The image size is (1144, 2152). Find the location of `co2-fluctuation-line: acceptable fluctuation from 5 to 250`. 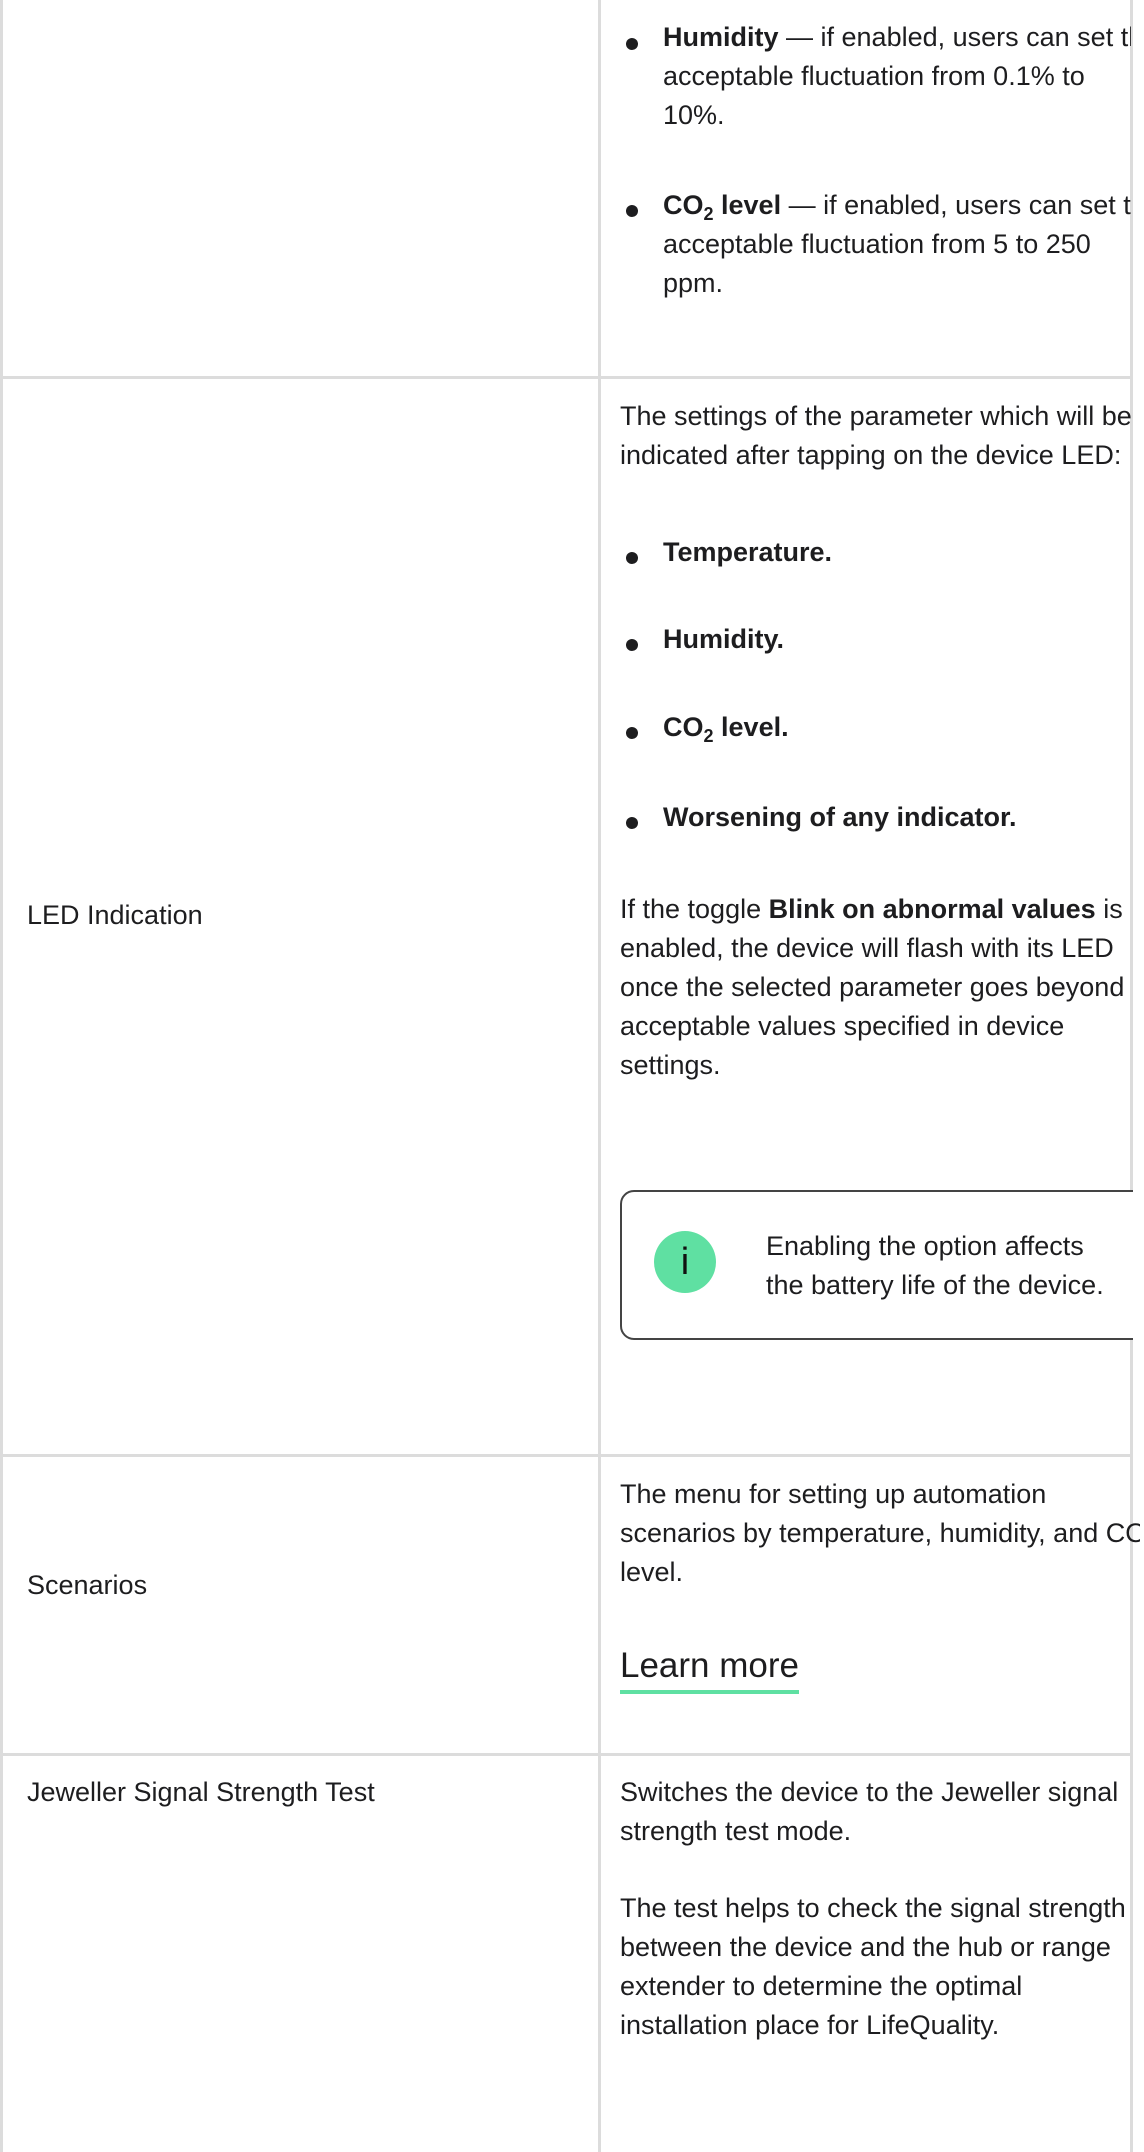

co2-fluctuation-line: acceptable fluctuation from 5 to 250 is located at coordinates (877, 244).